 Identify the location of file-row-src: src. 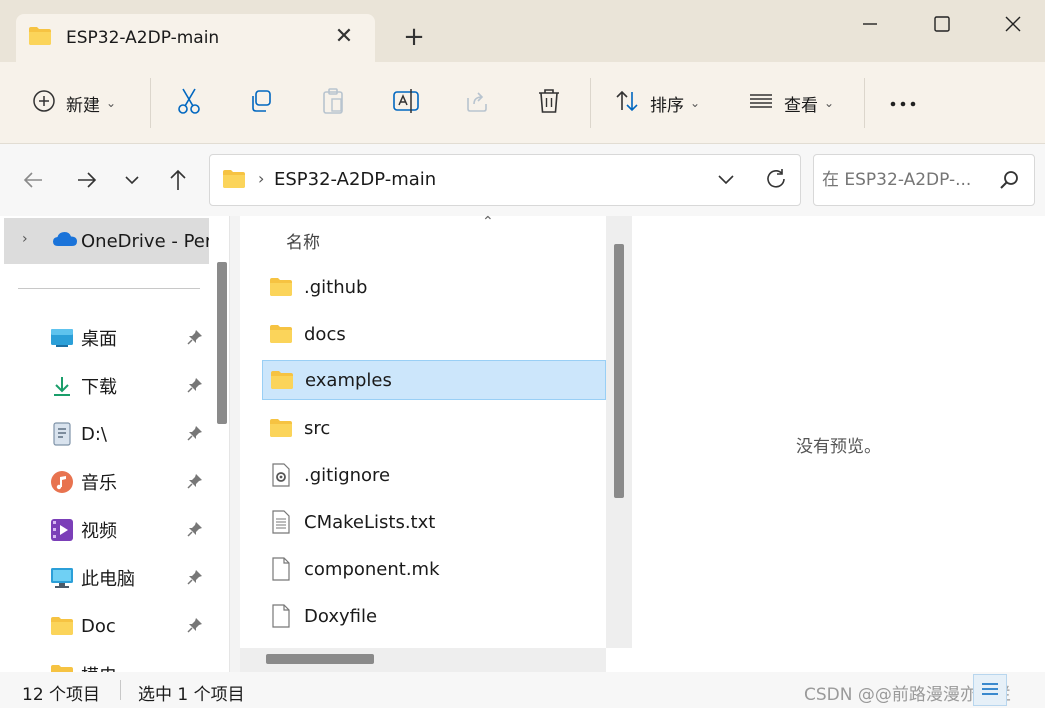
(434, 428).